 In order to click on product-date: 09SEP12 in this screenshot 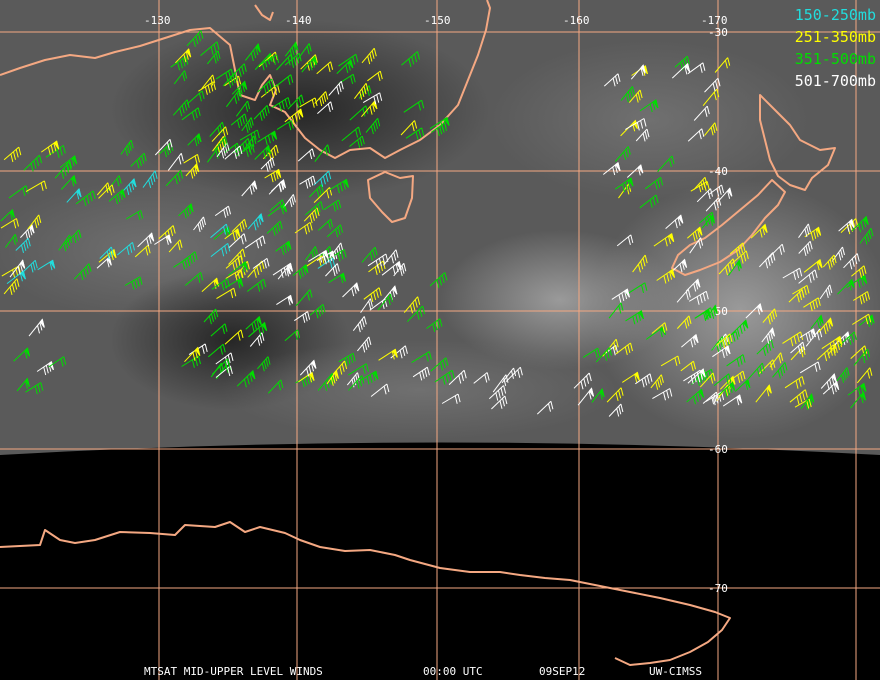, I will do `click(562, 671)`.